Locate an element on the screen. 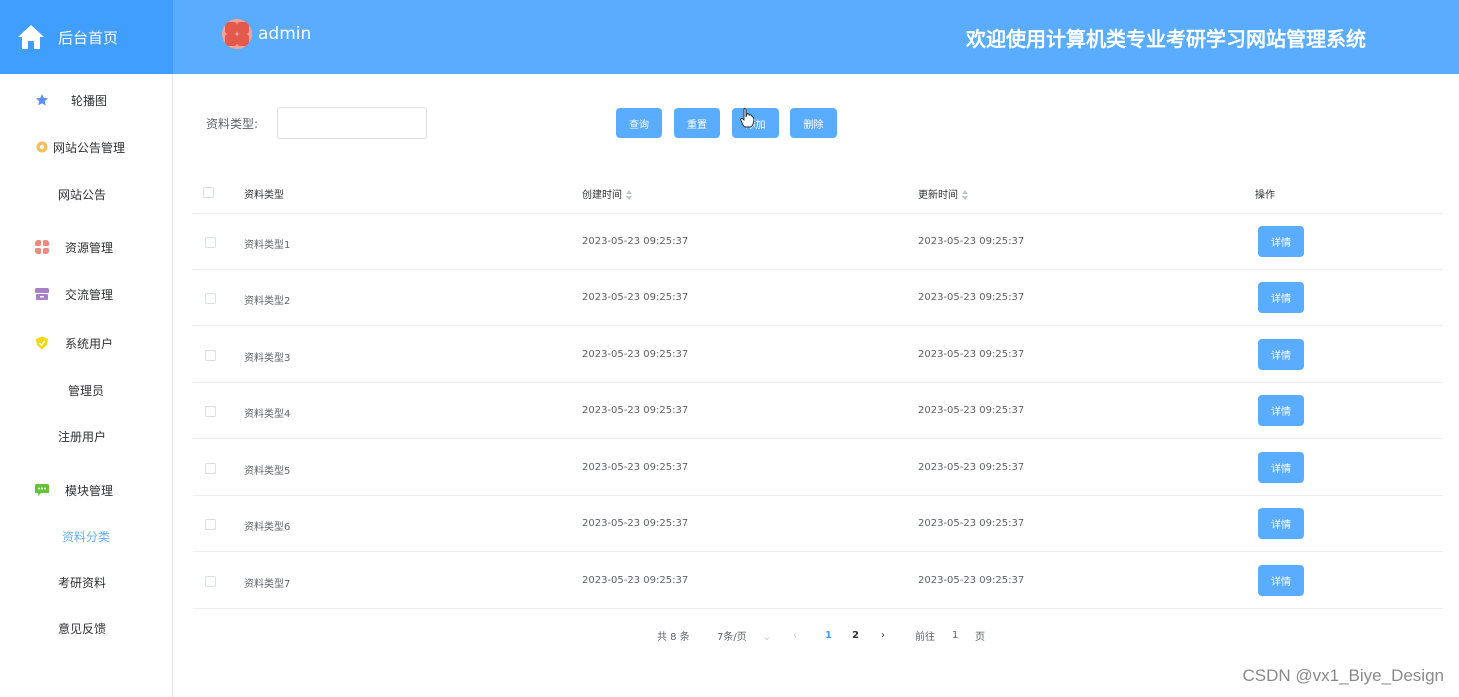 The image size is (1459, 697). sidebar-item-modules: 模块管理 is located at coordinates (86, 490).